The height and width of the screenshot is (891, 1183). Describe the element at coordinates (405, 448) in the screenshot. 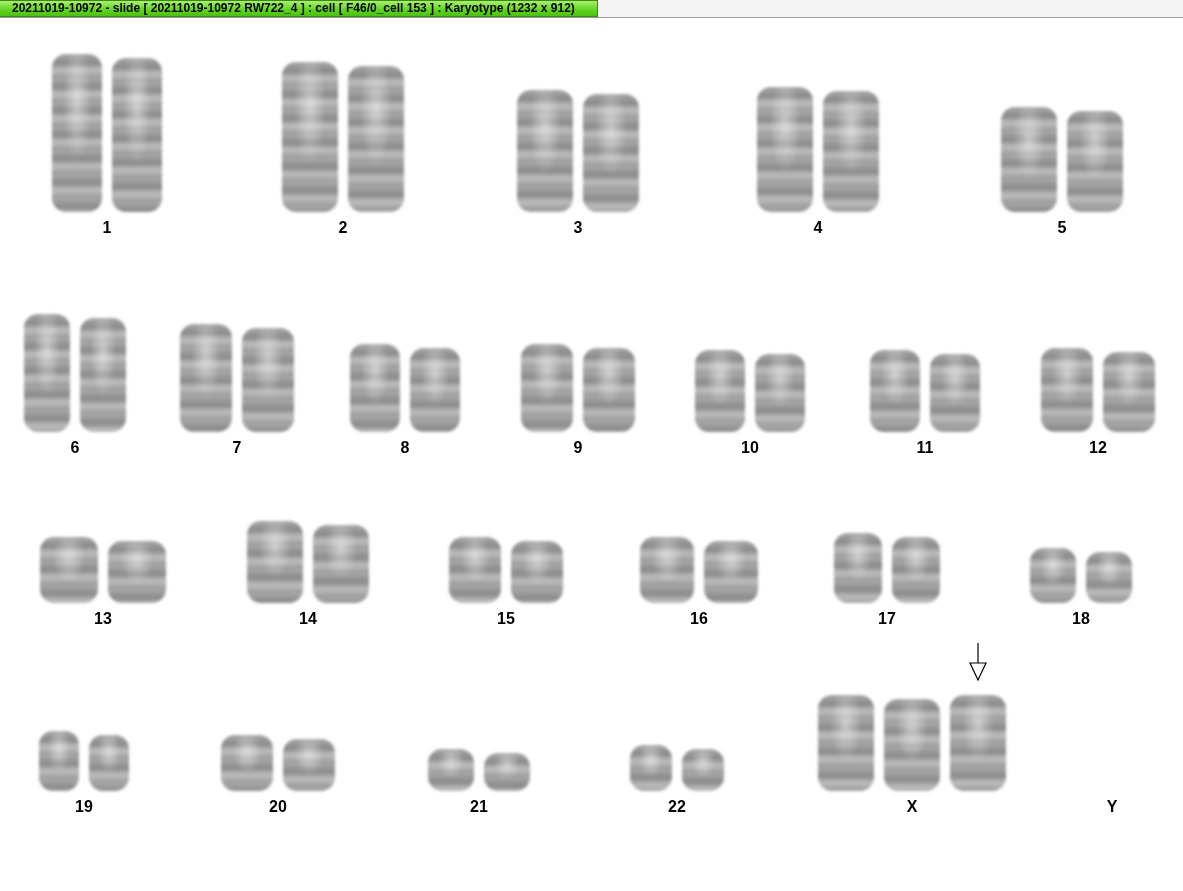

I see `chromosome-number: 8` at that location.